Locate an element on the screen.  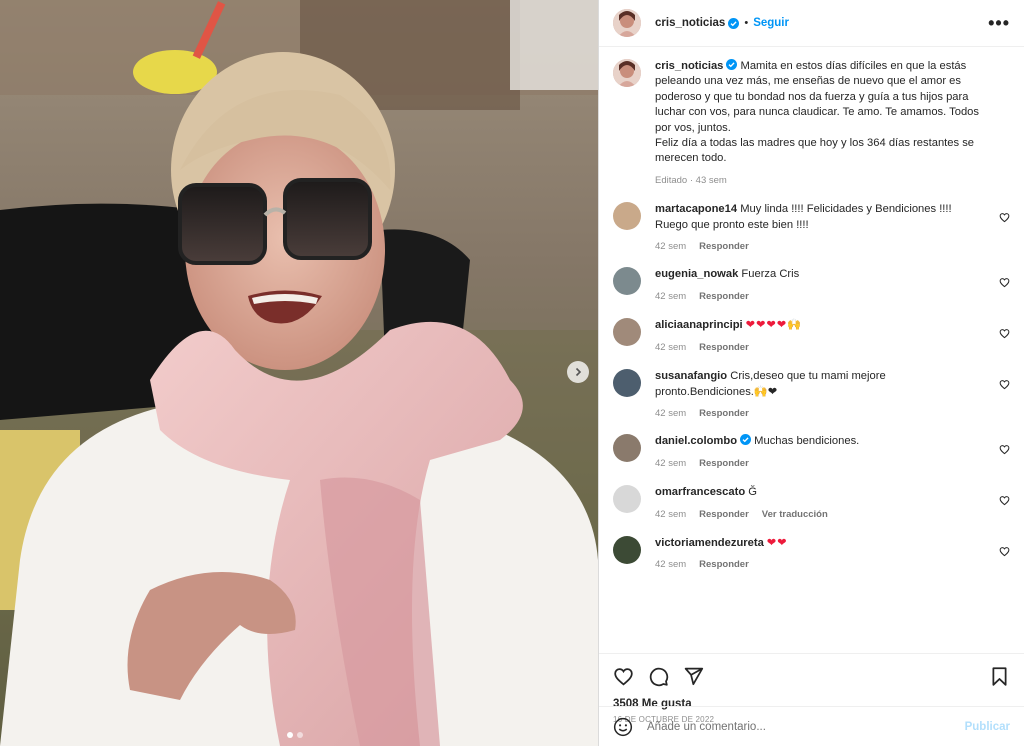
comment-text: Ruego que pronto este bien !!!! is located at coordinates (732, 224).